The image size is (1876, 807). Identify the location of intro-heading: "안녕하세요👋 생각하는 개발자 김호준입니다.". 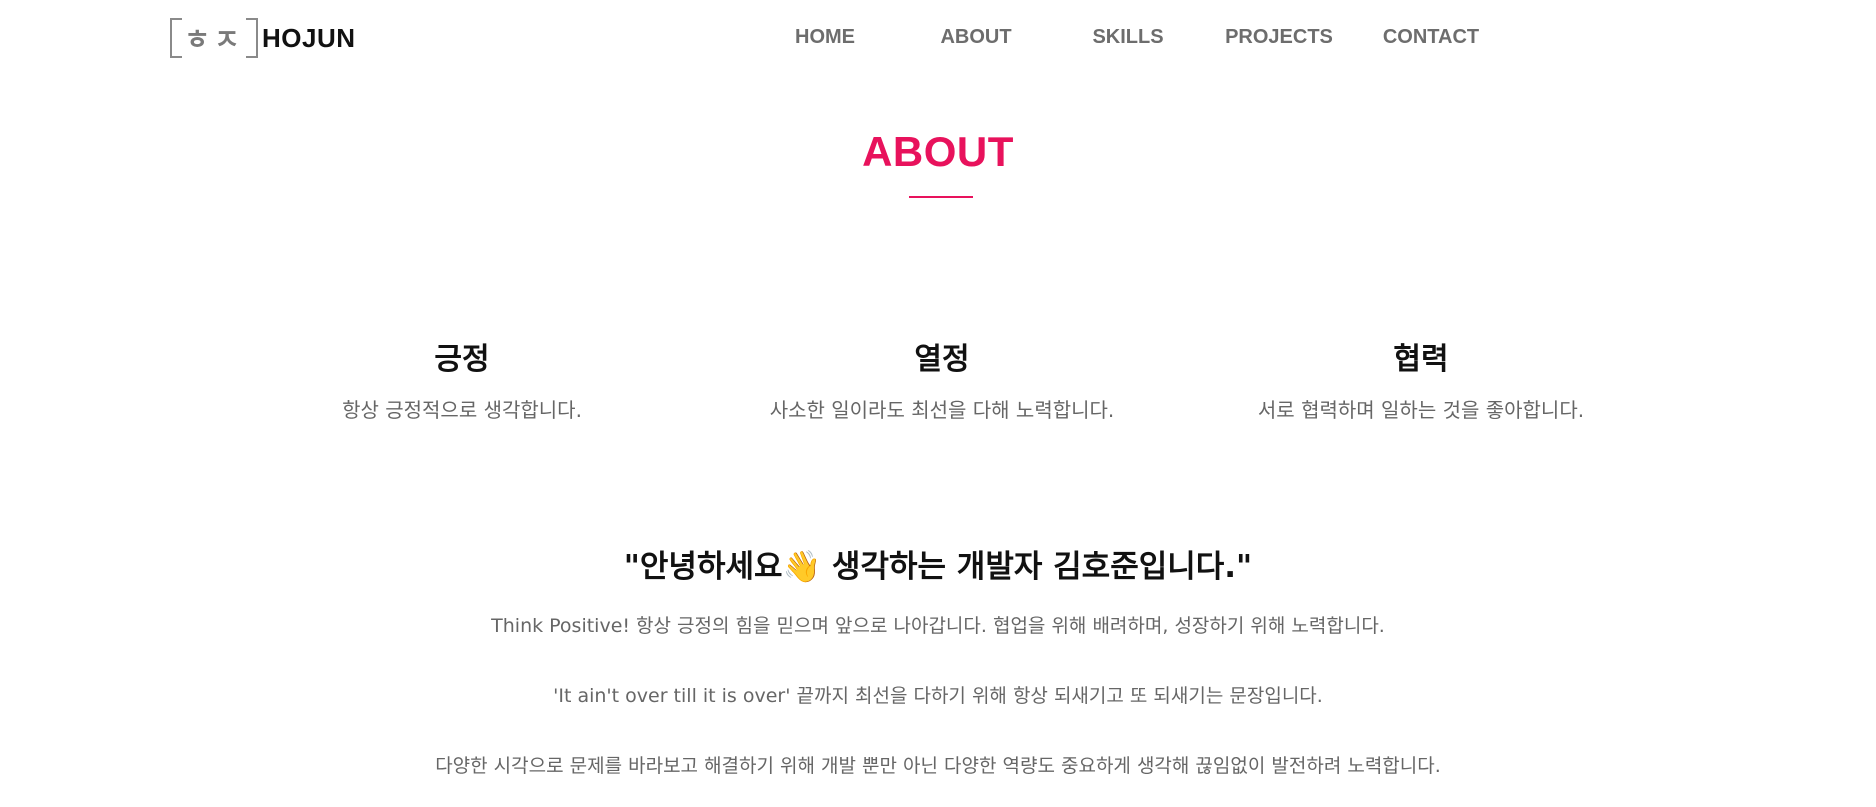
(938, 567).